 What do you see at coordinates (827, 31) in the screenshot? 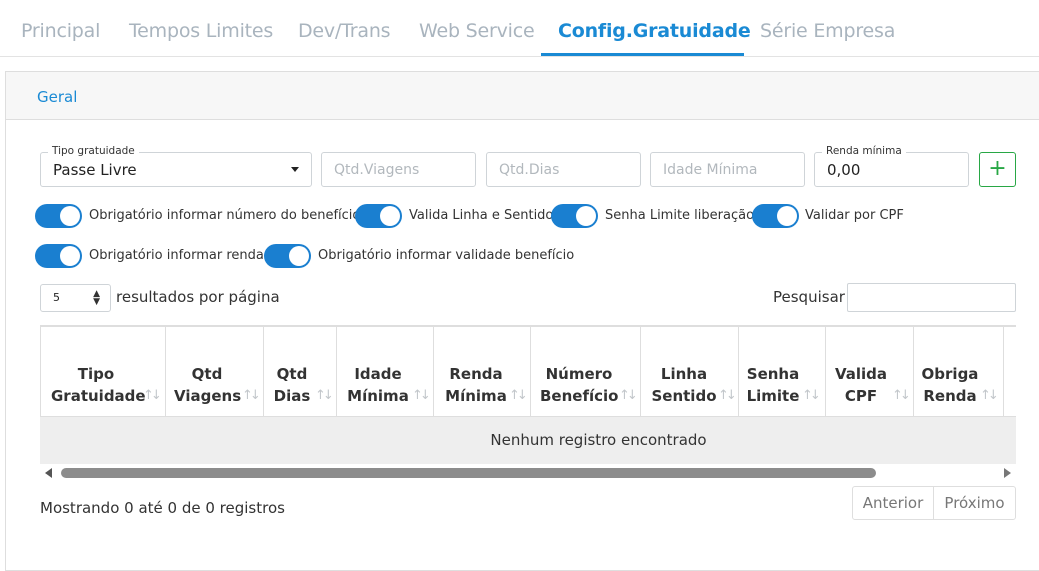
I see `tab-serie-empresa: Série Empresa` at bounding box center [827, 31].